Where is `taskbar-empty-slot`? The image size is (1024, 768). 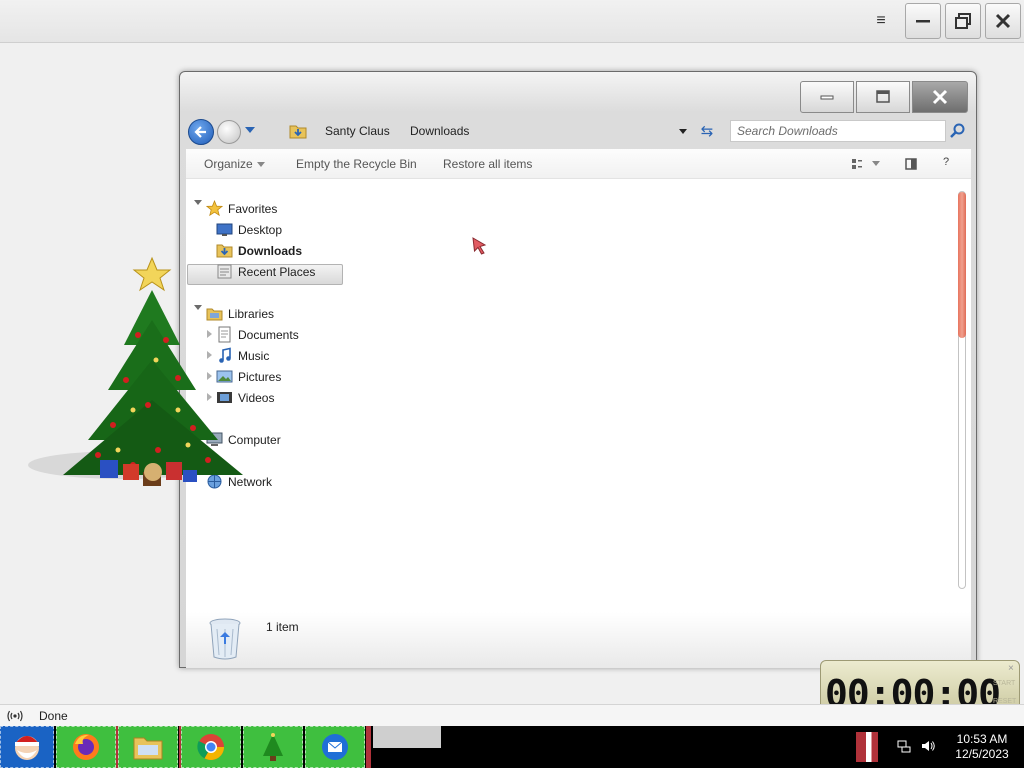
taskbar-empty-slot is located at coordinates (407, 737).